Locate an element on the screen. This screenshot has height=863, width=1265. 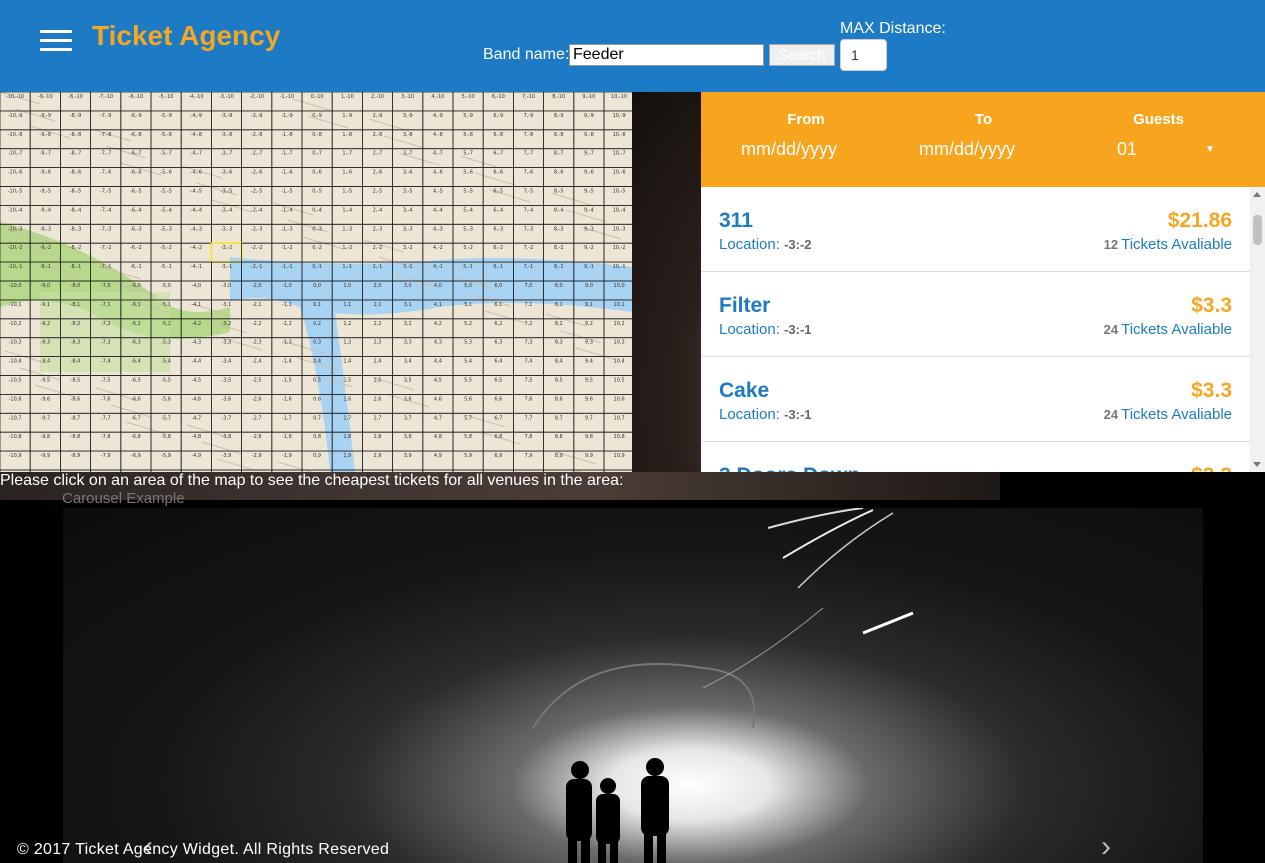
map-cell-label: -1,-6 is located at coordinates (287, 173).